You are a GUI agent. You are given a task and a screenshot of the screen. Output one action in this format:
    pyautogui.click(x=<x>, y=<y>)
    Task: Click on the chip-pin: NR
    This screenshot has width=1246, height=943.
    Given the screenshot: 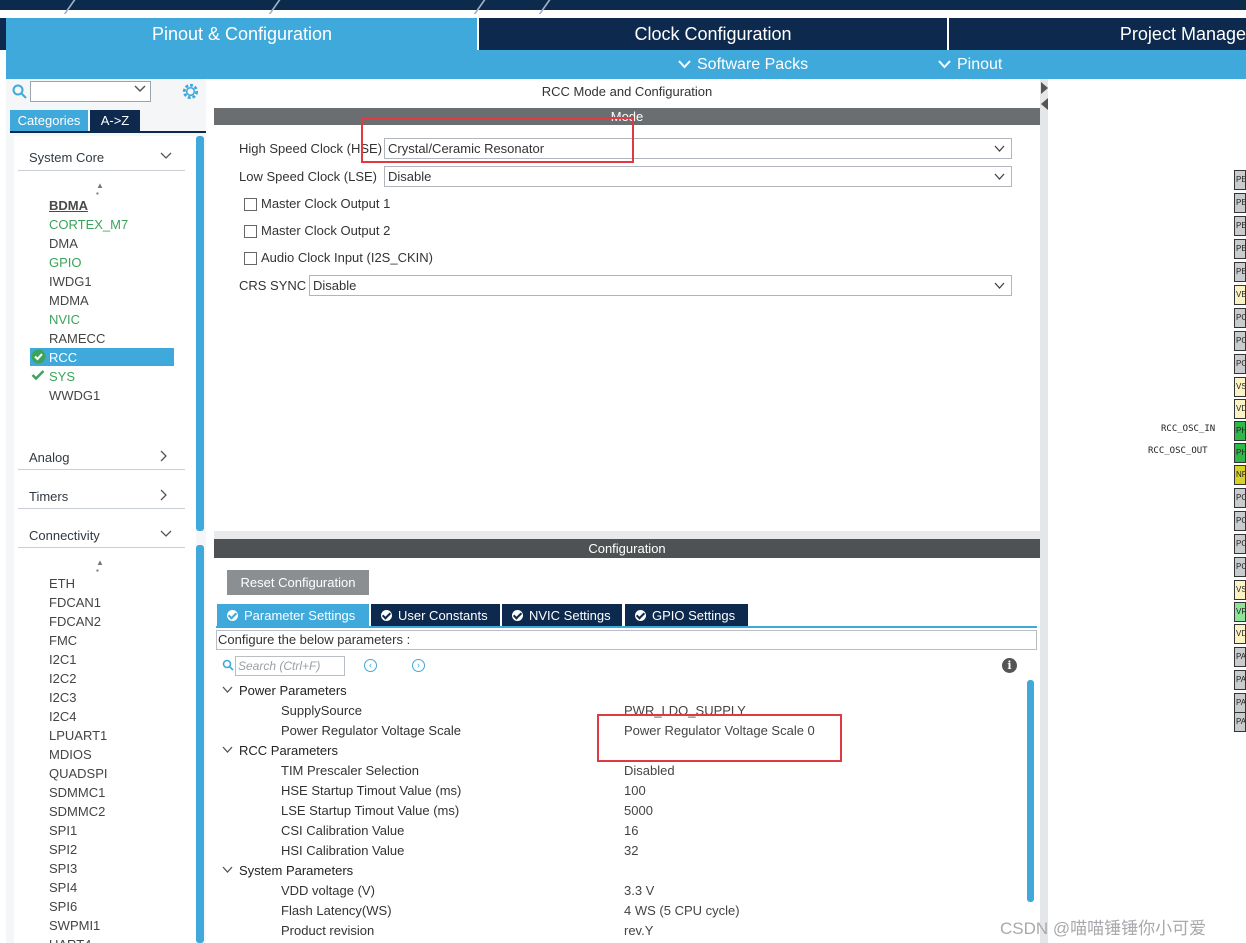 What is the action you would take?
    pyautogui.click(x=1240, y=475)
    